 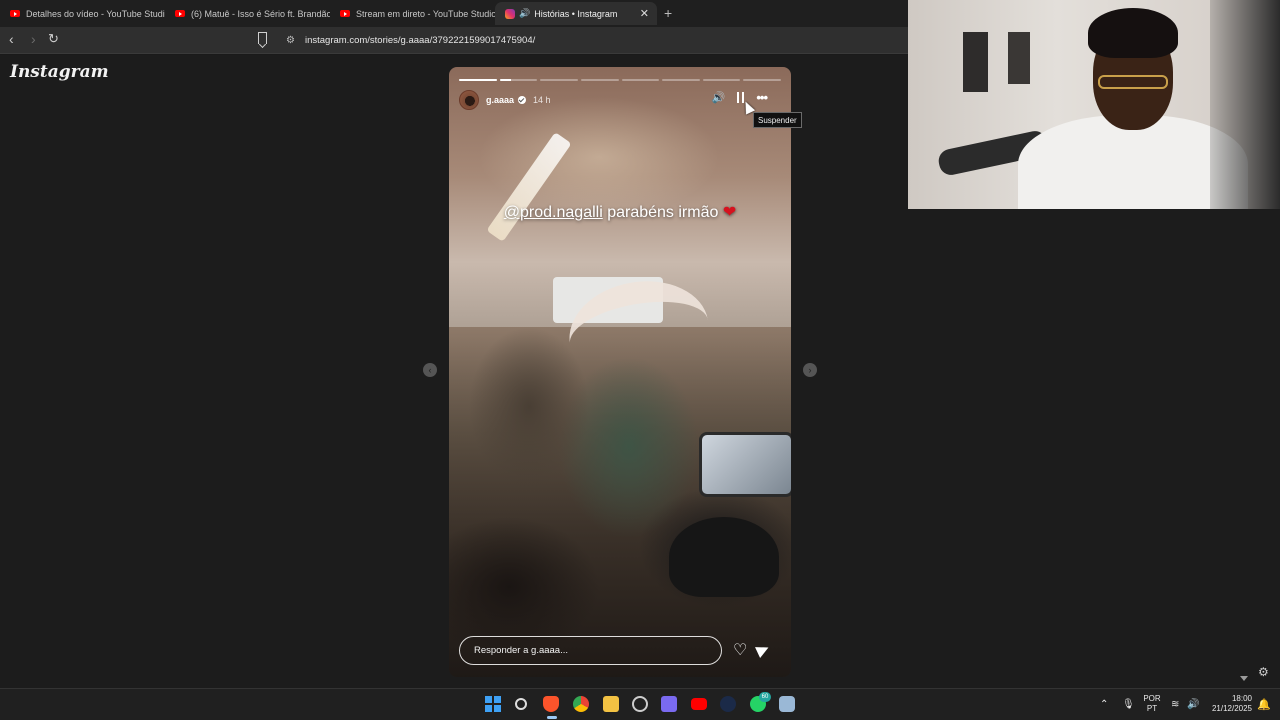 What do you see at coordinates (728, 704) in the screenshot?
I see `steam-icon` at bounding box center [728, 704].